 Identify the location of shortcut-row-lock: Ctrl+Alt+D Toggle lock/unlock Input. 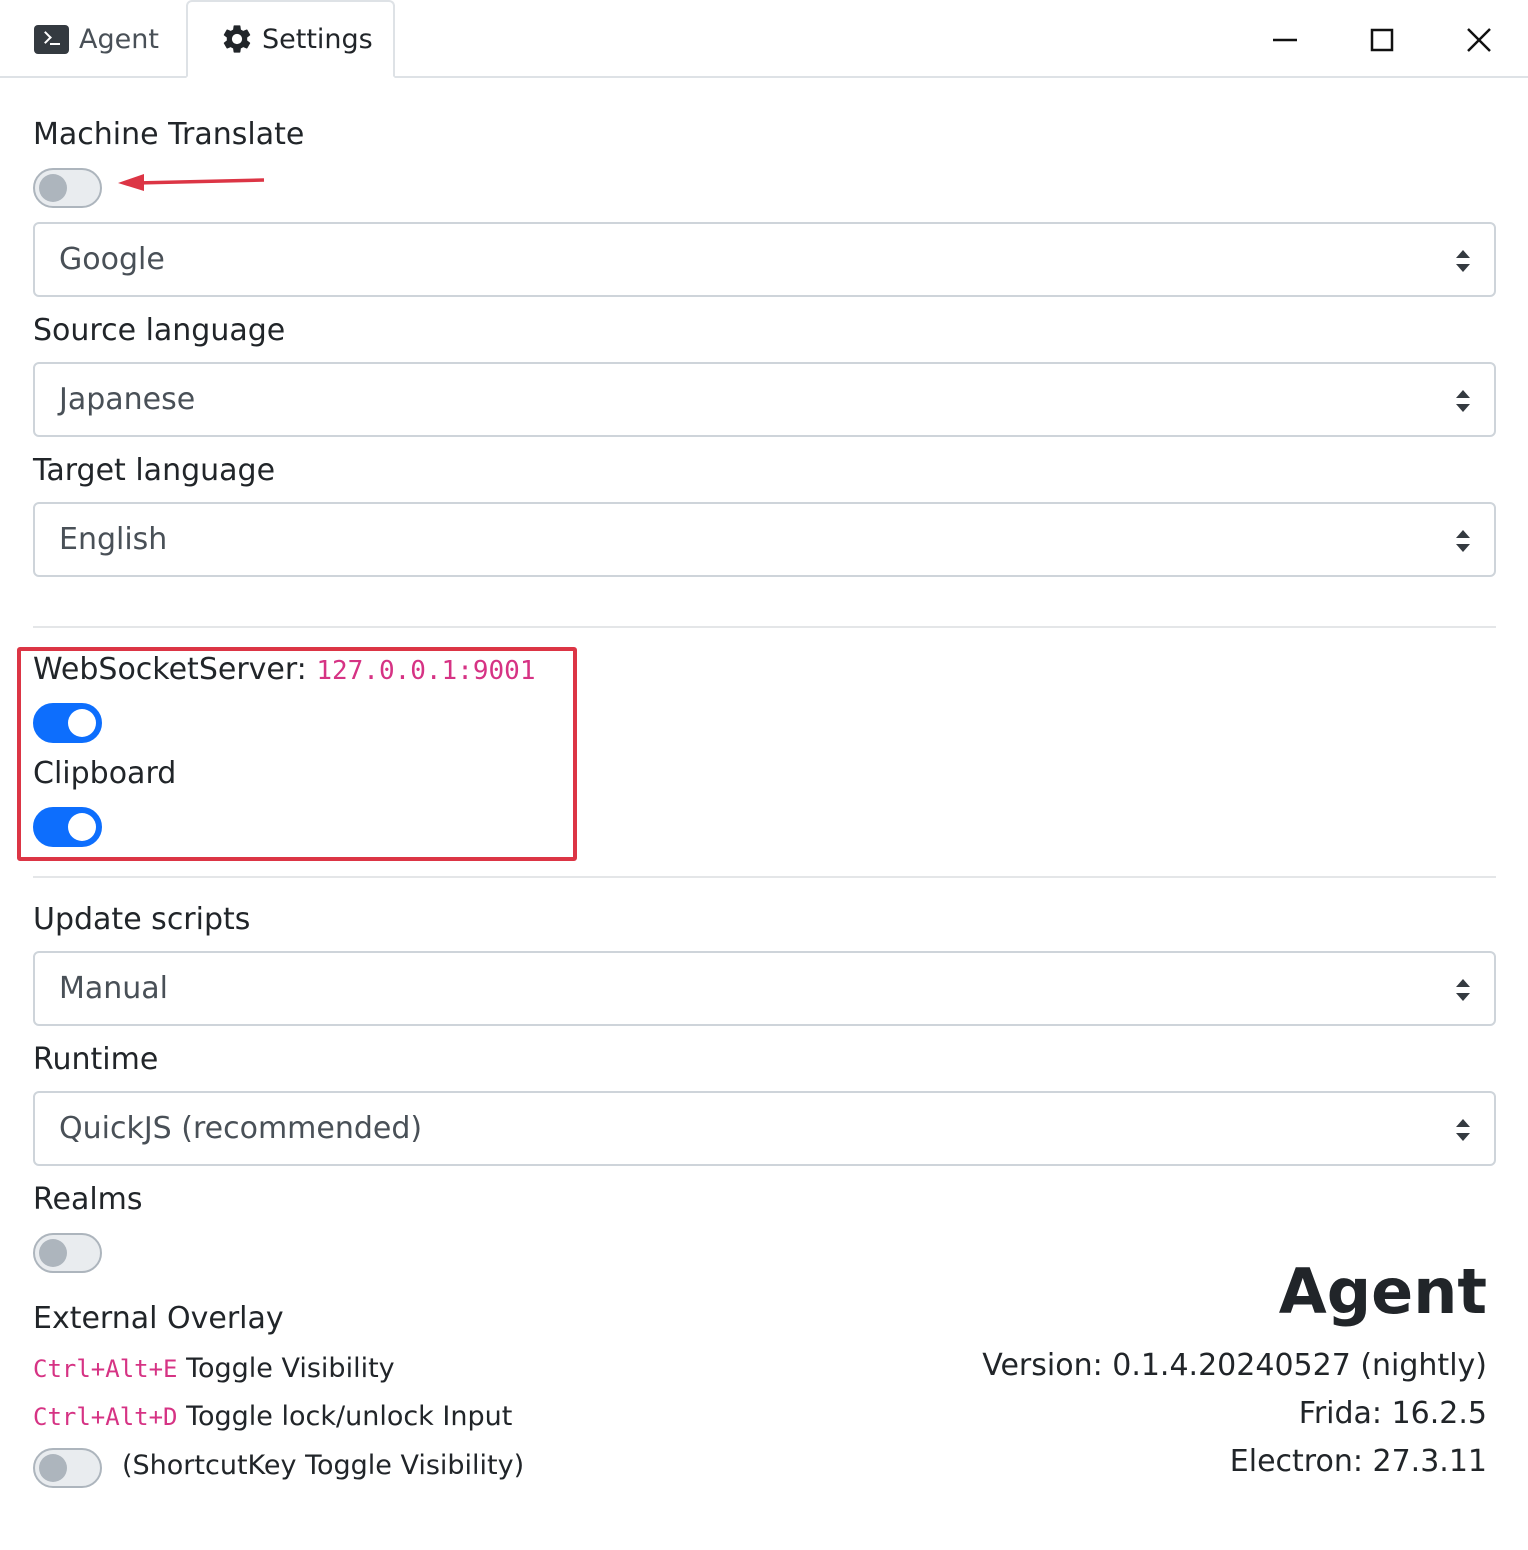
(272, 1416).